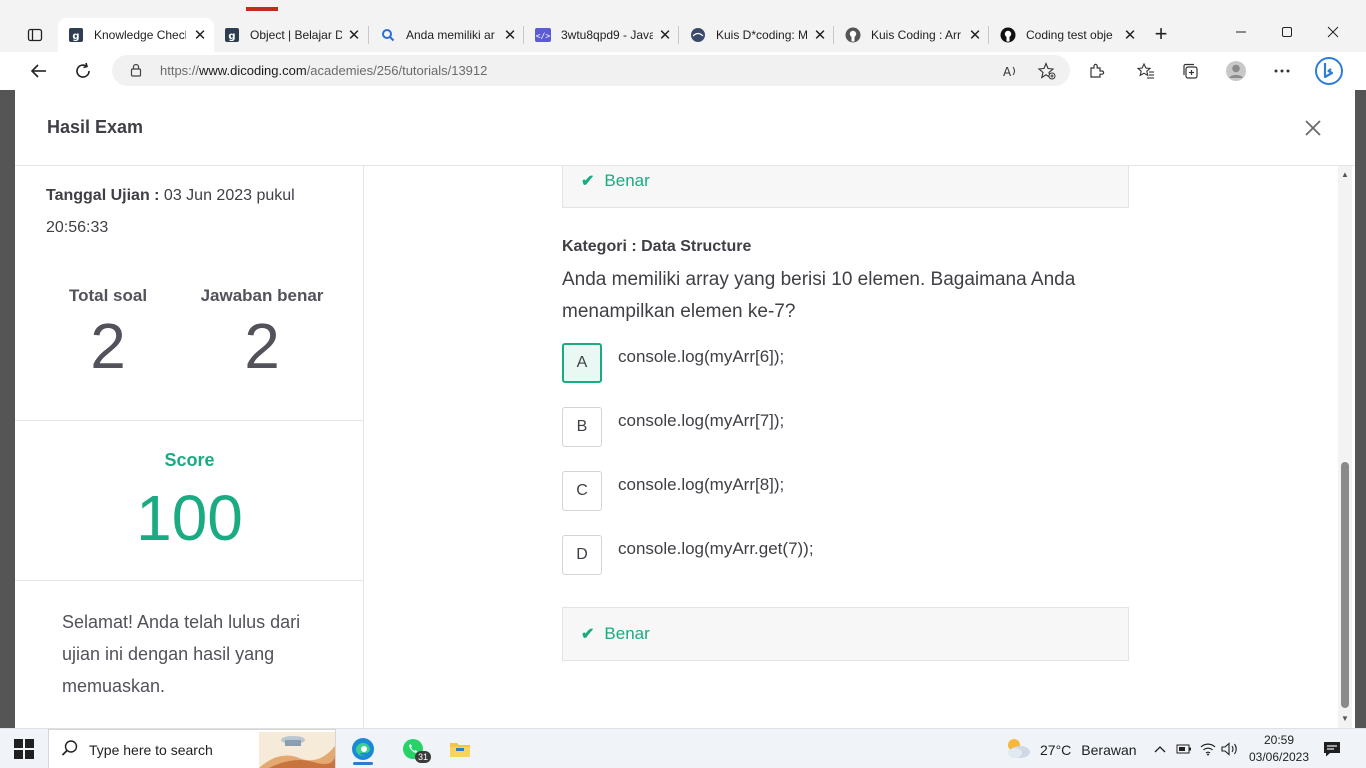 Image resolution: width=1366 pixels, height=768 pixels. What do you see at coordinates (842, 427) in the screenshot?
I see `option-b: B console.log(myArr[7]);` at bounding box center [842, 427].